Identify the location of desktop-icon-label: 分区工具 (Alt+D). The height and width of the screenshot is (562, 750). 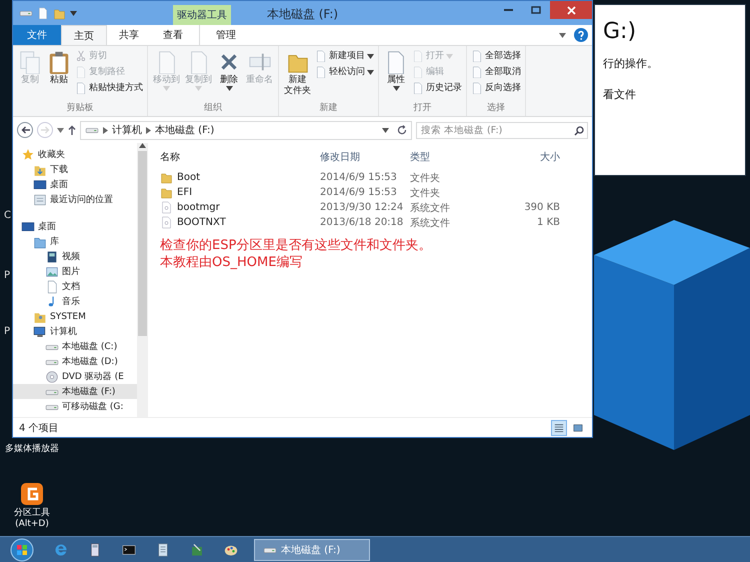
(32, 519).